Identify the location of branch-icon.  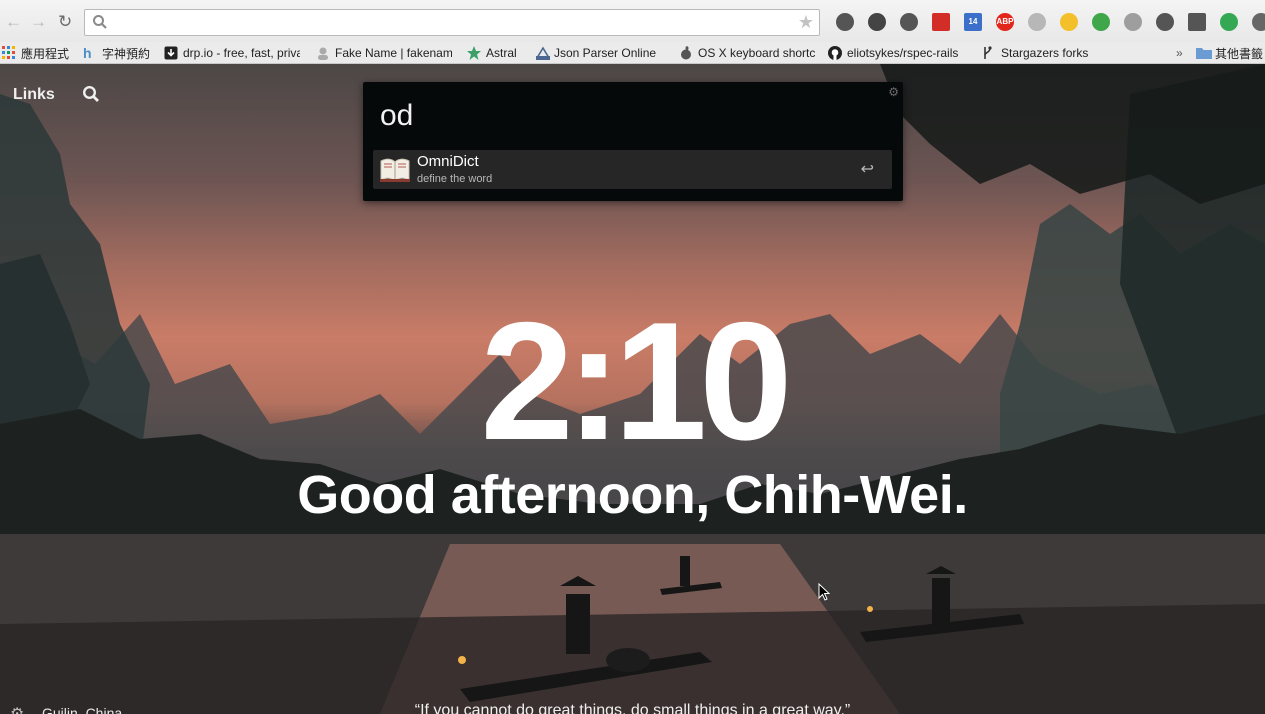
(989, 53).